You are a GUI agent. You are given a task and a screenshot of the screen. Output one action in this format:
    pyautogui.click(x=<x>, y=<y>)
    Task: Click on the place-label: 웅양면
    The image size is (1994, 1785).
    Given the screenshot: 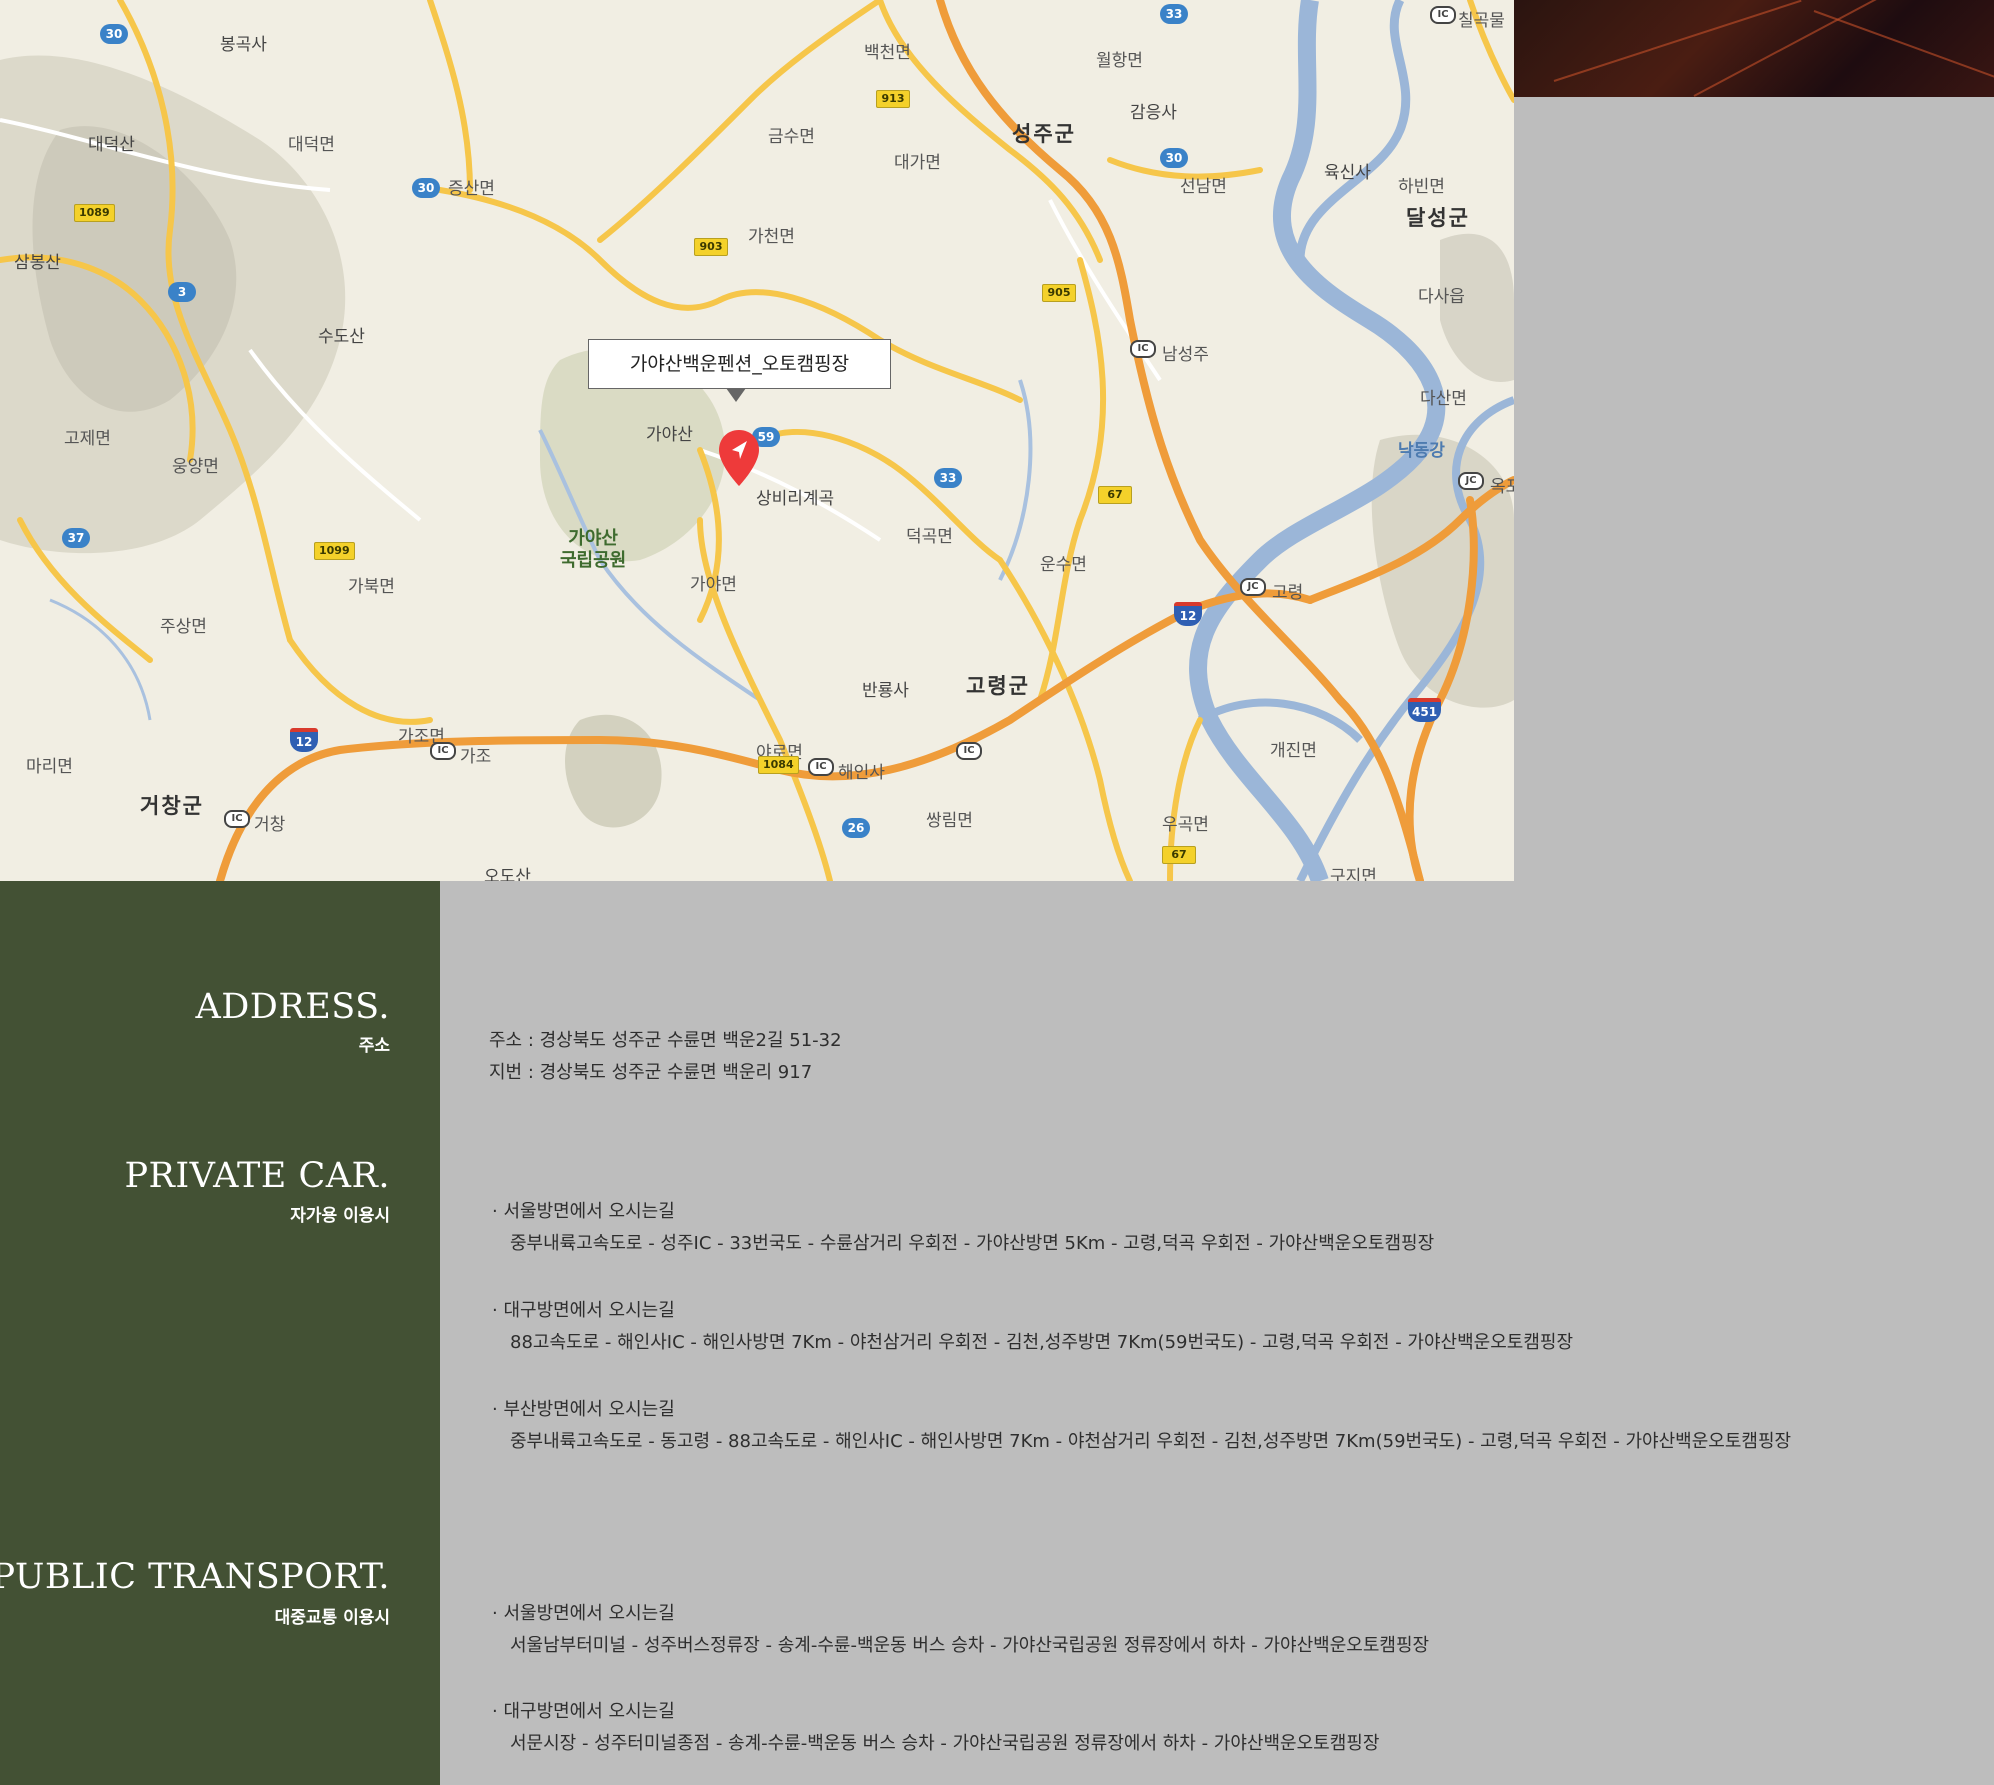 What is the action you would take?
    pyautogui.click(x=195, y=467)
    